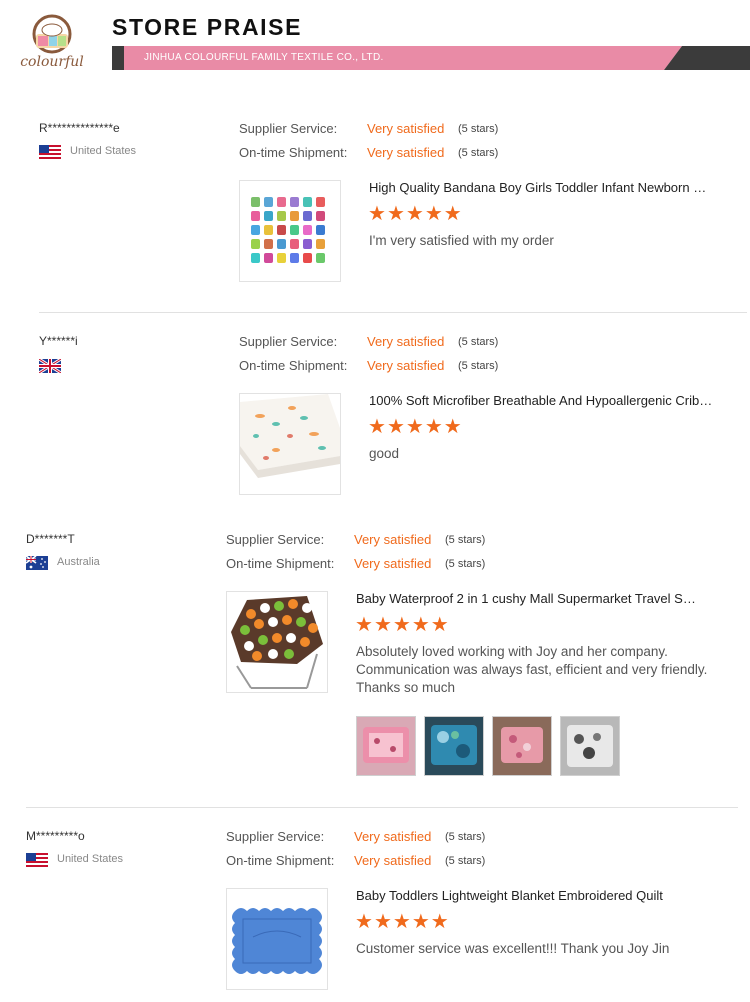 Image resolution: width=750 pixels, height=1002 pixels. What do you see at coordinates (37, 563) in the screenshot?
I see `au-flag-icon` at bounding box center [37, 563].